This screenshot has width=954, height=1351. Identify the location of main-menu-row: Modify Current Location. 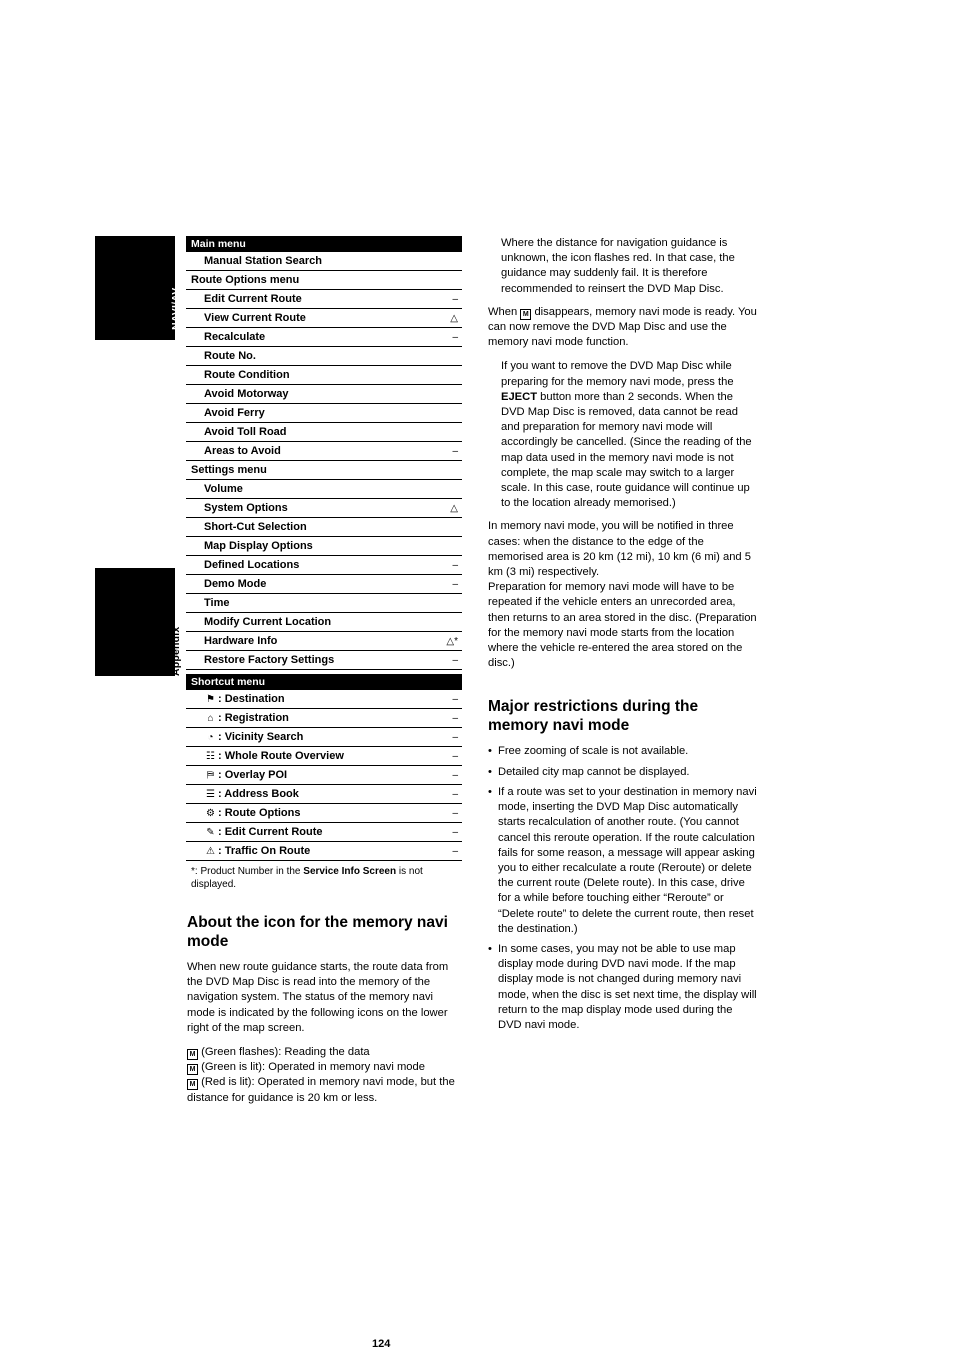
(324, 622).